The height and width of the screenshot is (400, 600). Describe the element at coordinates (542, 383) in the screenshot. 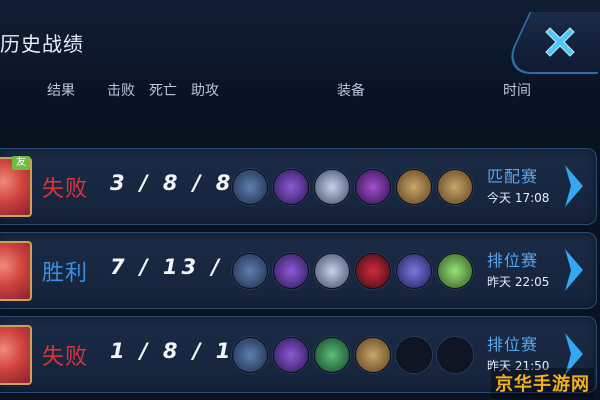

I see `site-watermark: 京华手游网` at that location.